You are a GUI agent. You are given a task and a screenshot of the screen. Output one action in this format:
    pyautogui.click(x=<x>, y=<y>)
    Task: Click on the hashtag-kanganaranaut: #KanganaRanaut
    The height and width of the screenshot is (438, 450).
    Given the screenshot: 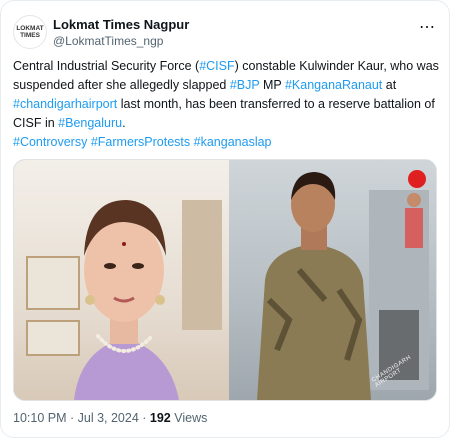 What is the action you would take?
    pyautogui.click(x=333, y=85)
    